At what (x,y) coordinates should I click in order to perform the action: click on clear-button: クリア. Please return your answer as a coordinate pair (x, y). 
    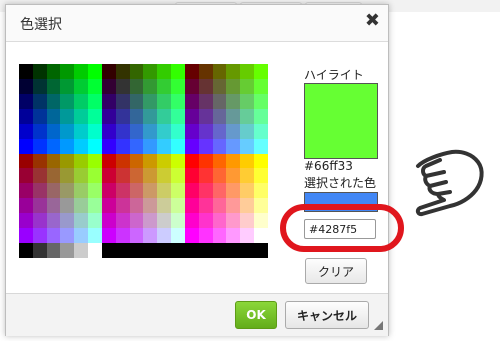
    Looking at the image, I should click on (336, 271).